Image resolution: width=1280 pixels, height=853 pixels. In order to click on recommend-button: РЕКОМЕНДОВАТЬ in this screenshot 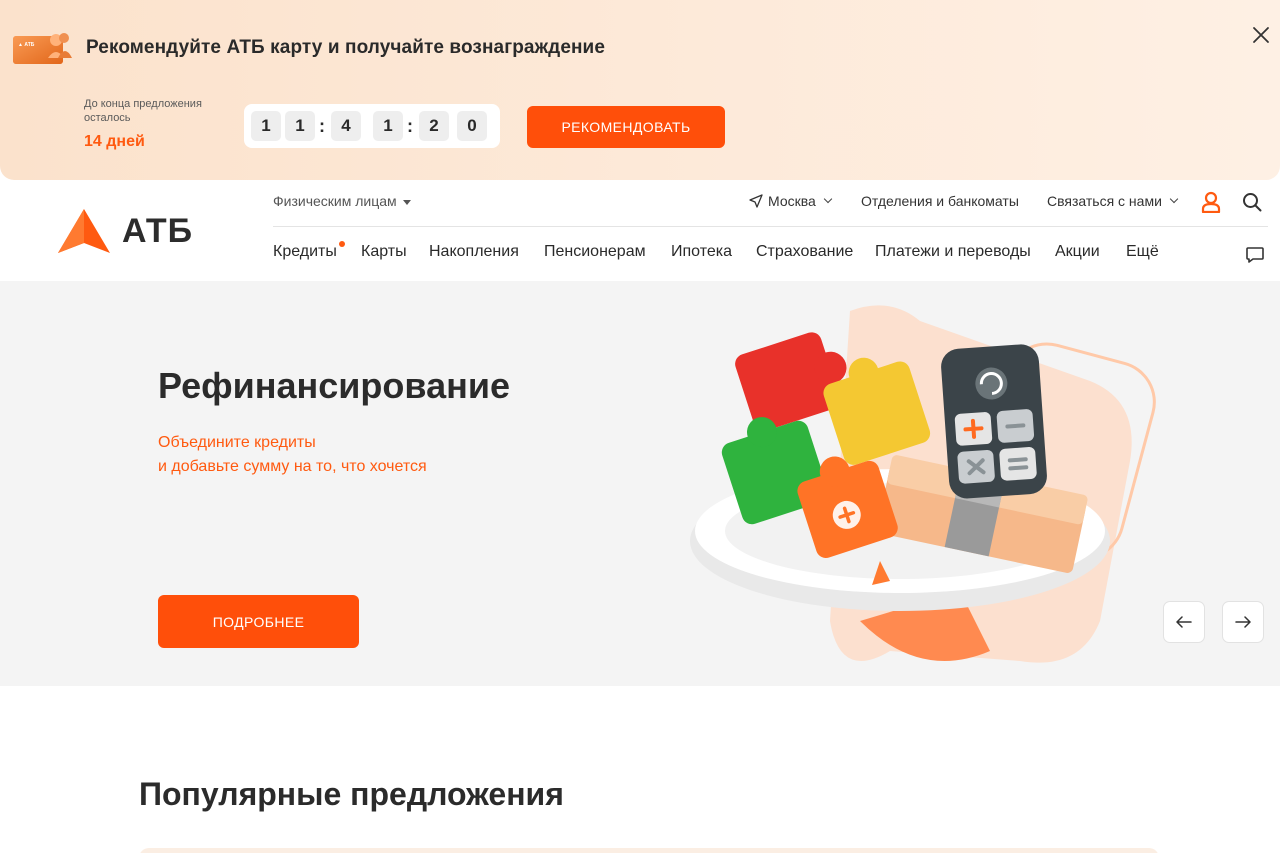, I will do `click(626, 127)`.